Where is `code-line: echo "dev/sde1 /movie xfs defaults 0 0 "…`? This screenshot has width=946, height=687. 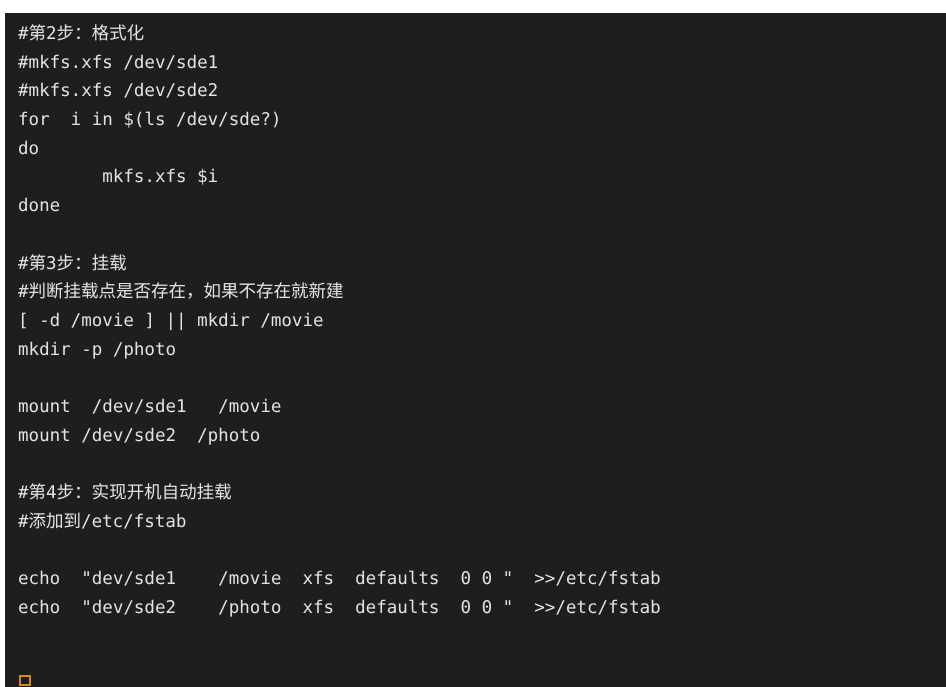 code-line: echo "dev/sde1 /movie xfs defaults 0 0 "… is located at coordinates (482, 579).